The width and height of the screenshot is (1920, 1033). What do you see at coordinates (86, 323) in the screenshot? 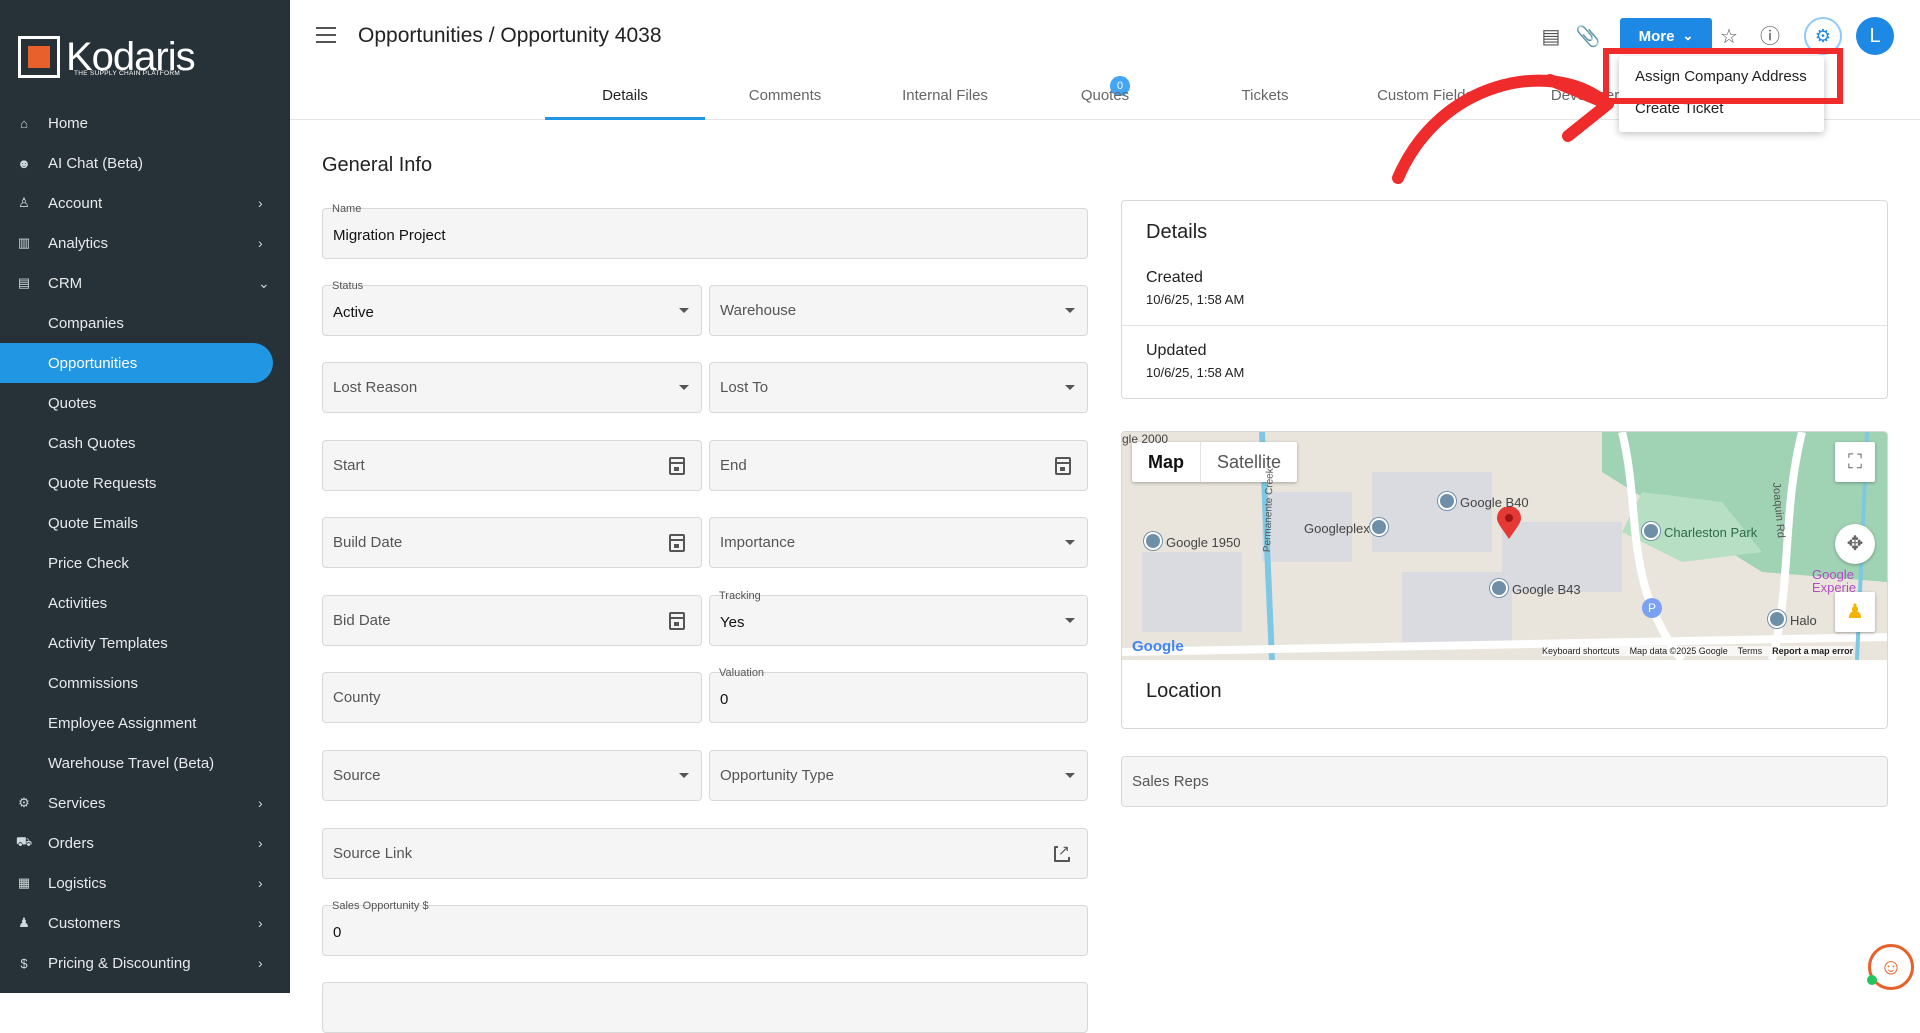
I see `sidebar-item-label: Companies` at bounding box center [86, 323].